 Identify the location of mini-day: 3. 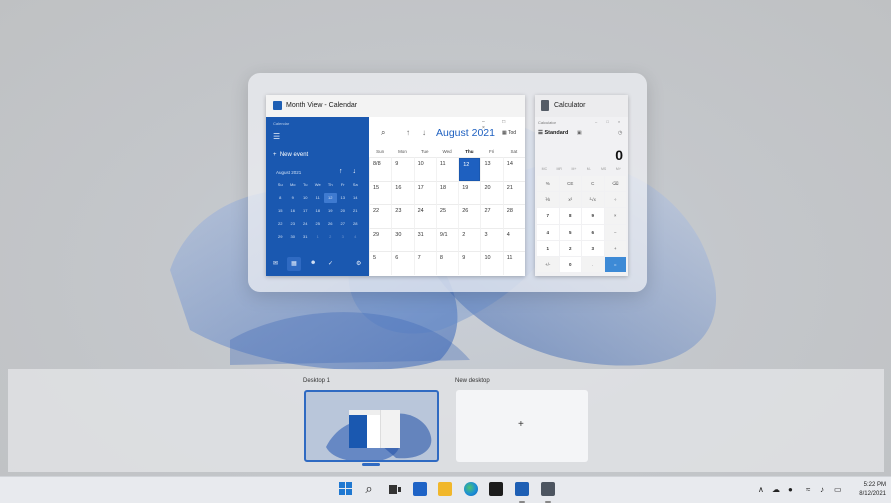
(343, 237).